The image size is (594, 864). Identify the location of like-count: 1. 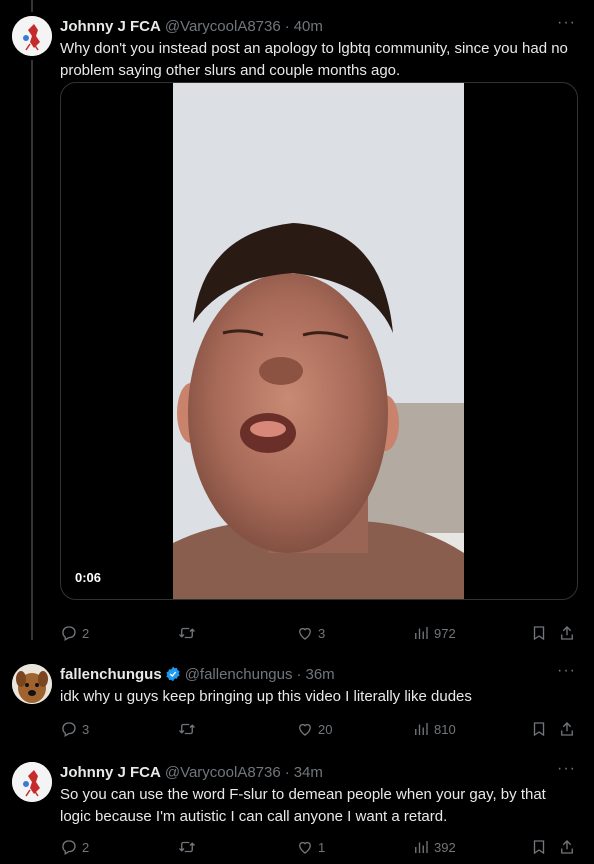
(322, 847).